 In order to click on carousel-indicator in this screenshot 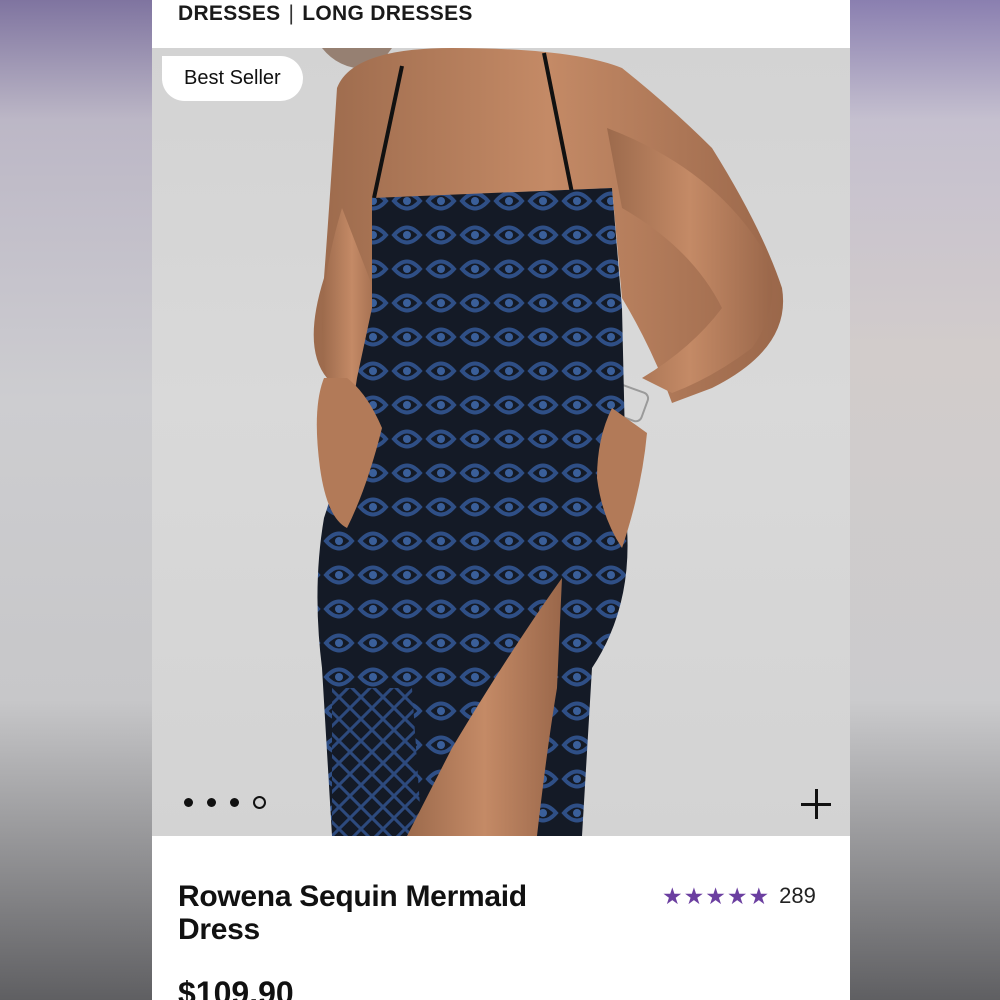, I will do `click(225, 802)`.